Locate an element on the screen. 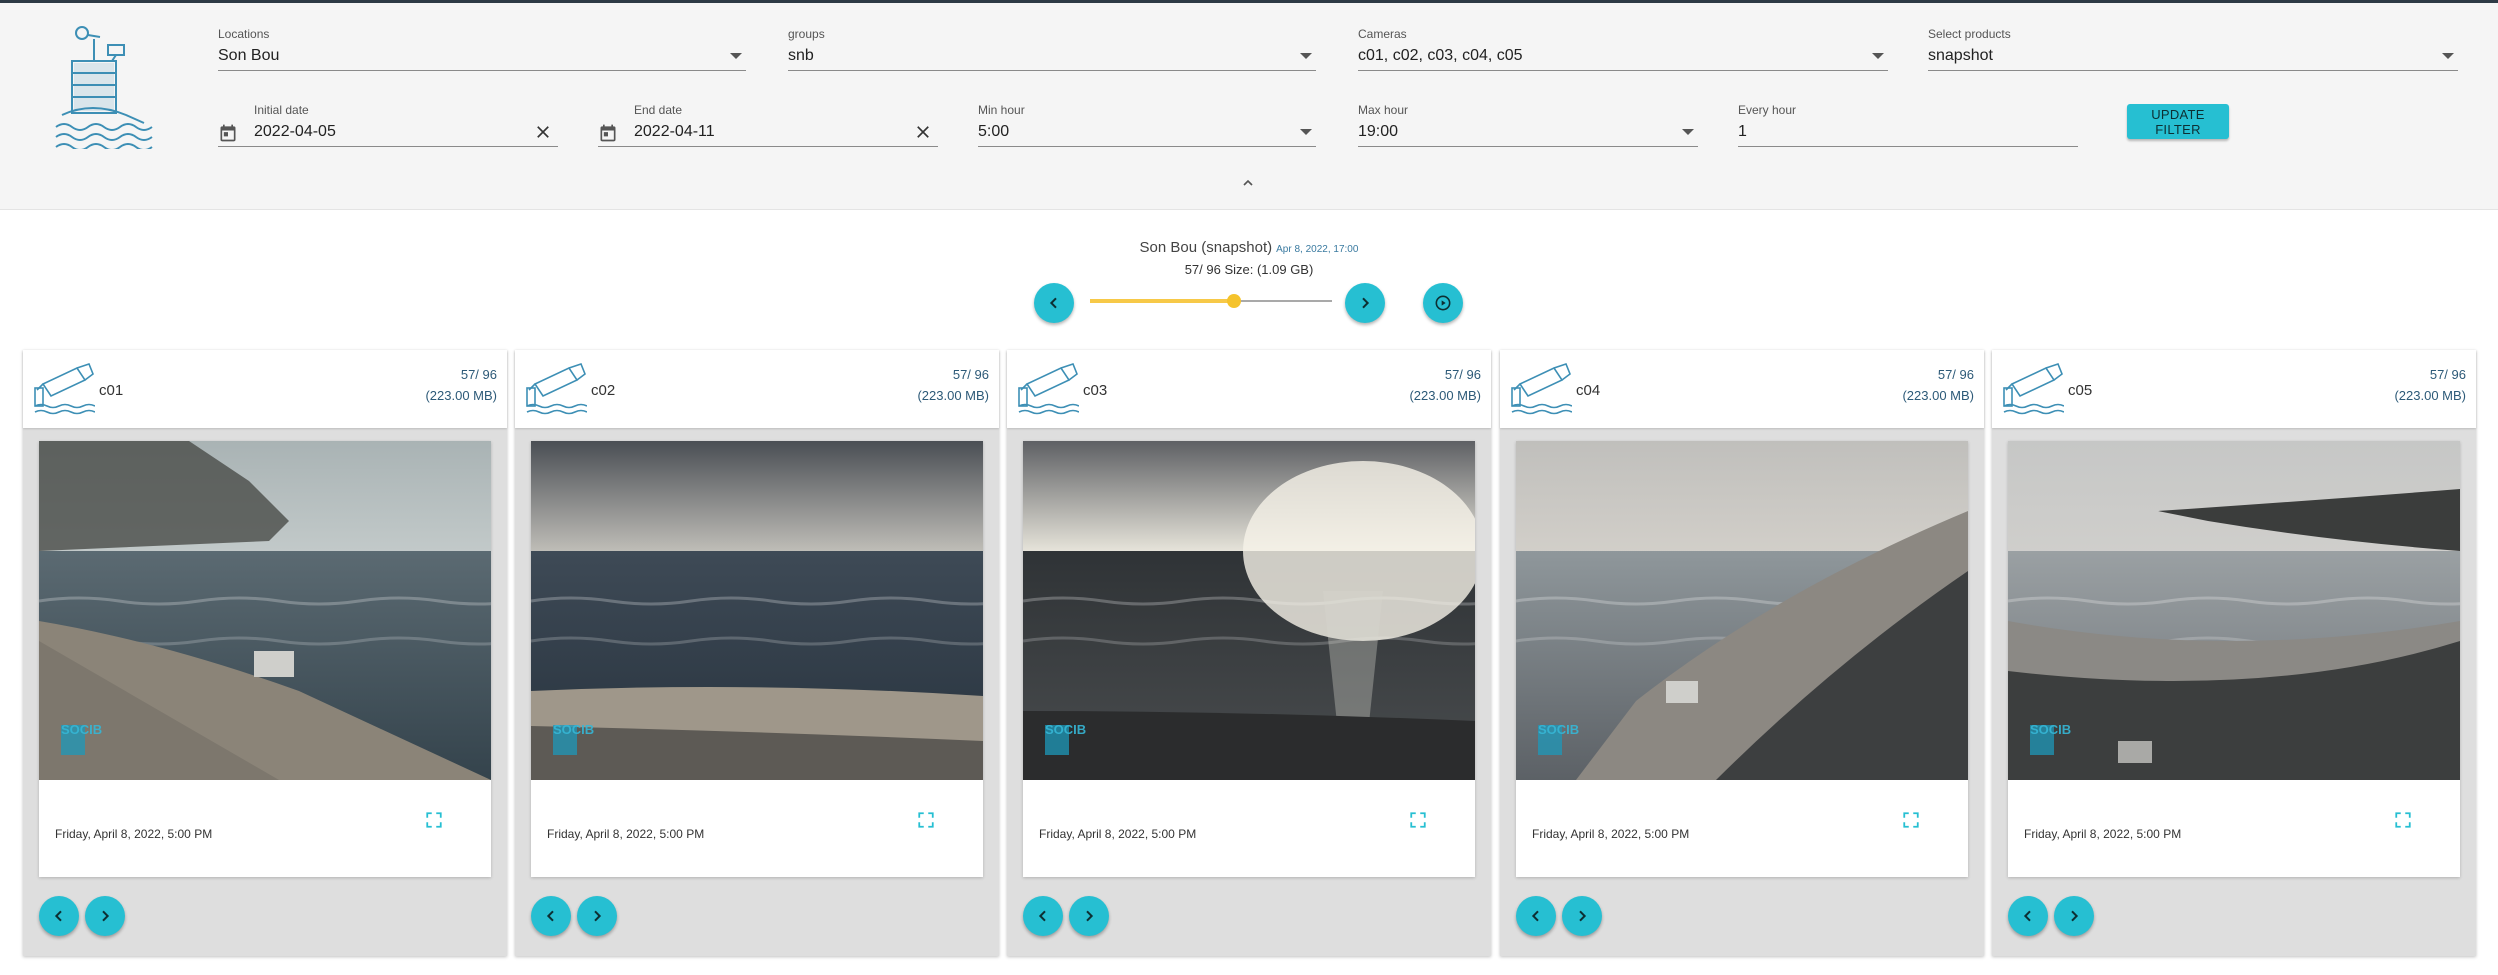 Image resolution: width=2498 pixels, height=975 pixels. timeline-slider is located at coordinates (1211, 301).